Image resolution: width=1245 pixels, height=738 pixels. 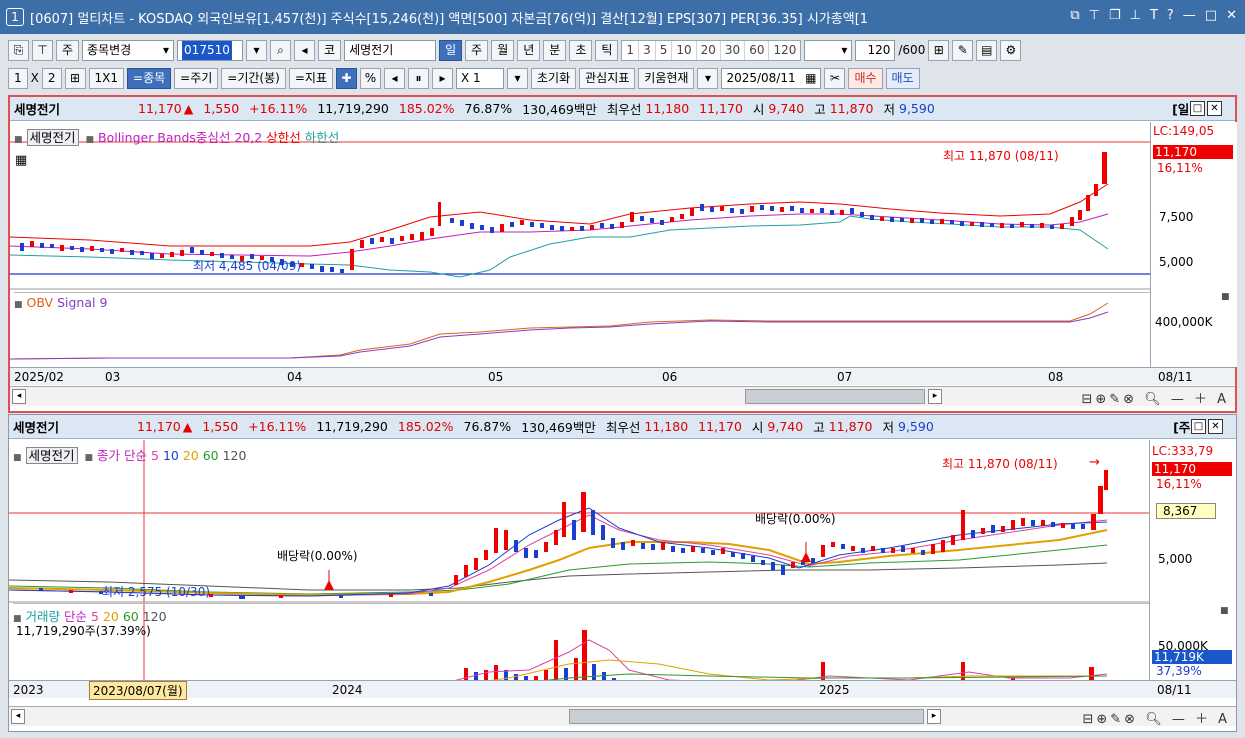 What do you see at coordinates (310, 78) in the screenshot?
I see `sync-indicator-button: =지표` at bounding box center [310, 78].